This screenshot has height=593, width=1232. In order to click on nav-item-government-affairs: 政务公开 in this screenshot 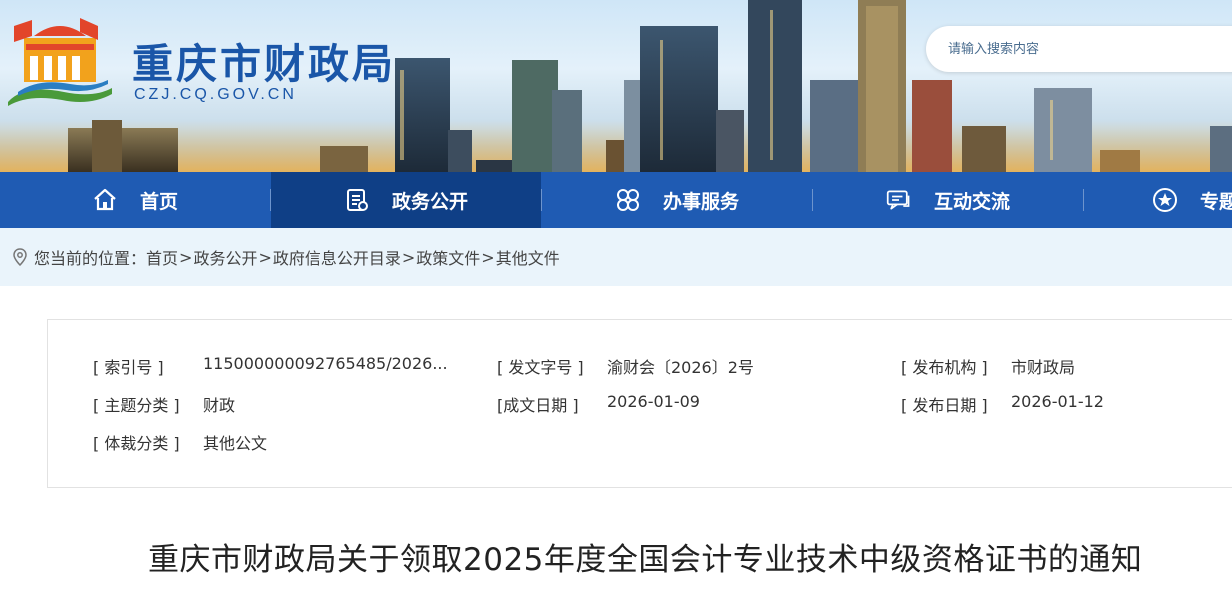, I will do `click(406, 200)`.